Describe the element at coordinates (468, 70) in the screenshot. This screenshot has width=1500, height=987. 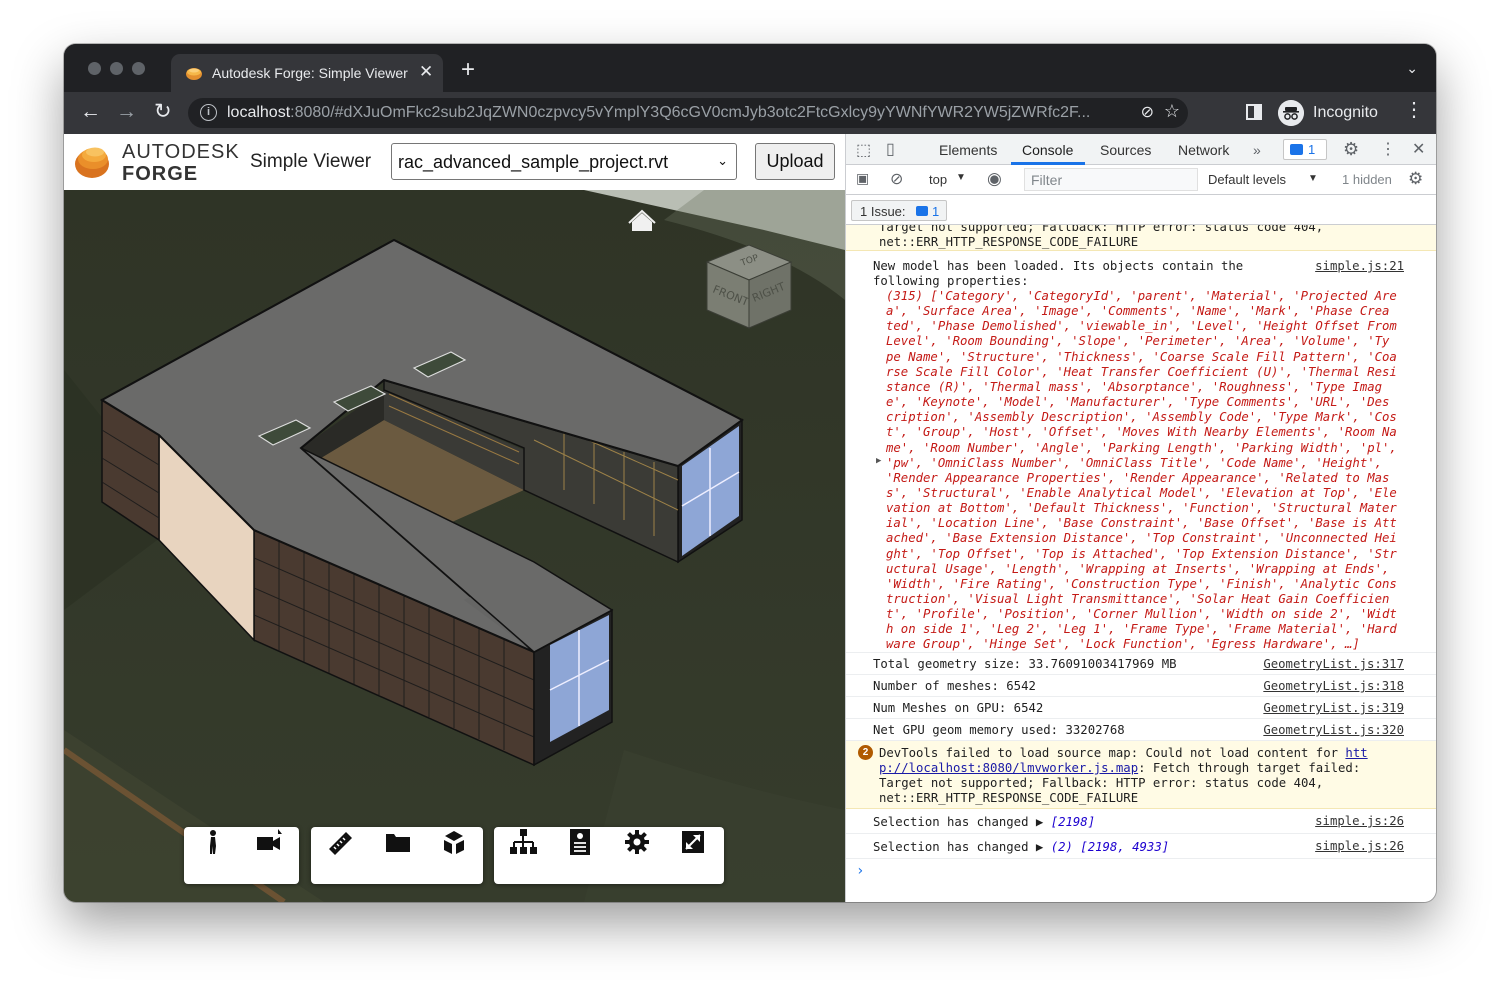
I see `new-tab-button: +` at that location.